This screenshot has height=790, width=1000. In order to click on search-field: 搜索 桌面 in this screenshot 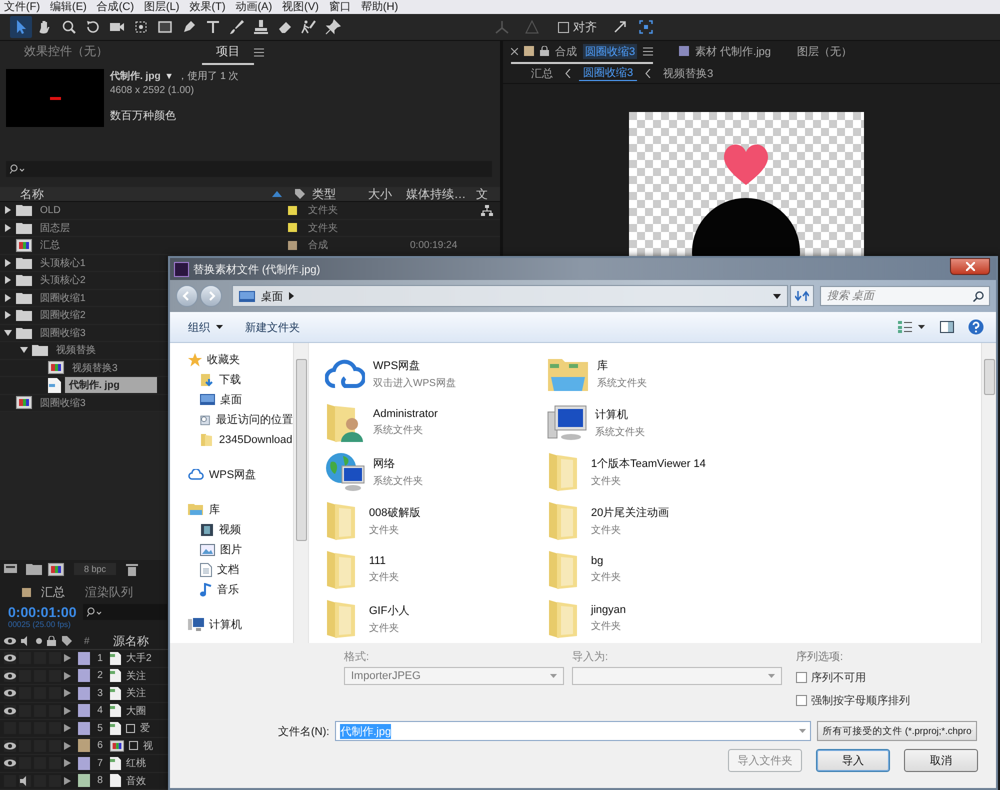, I will do `click(905, 296)`.